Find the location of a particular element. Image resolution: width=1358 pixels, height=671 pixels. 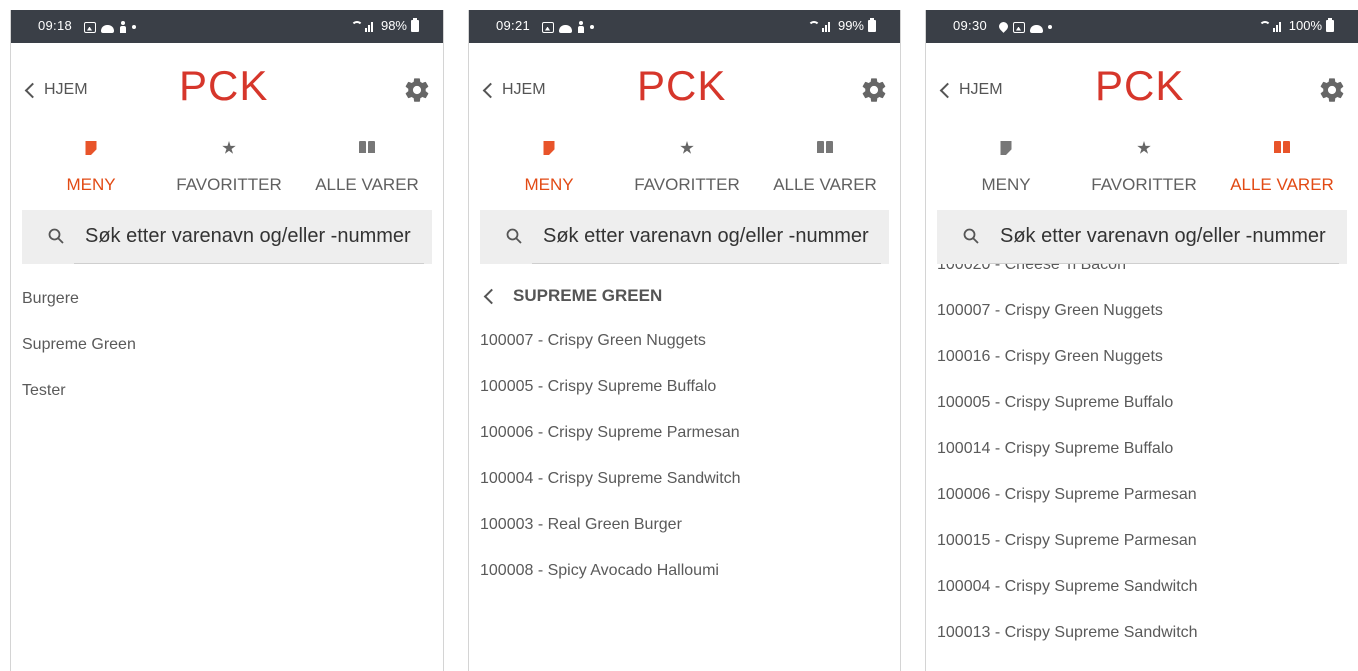

battery-percent: 100% is located at coordinates (1305, 25).